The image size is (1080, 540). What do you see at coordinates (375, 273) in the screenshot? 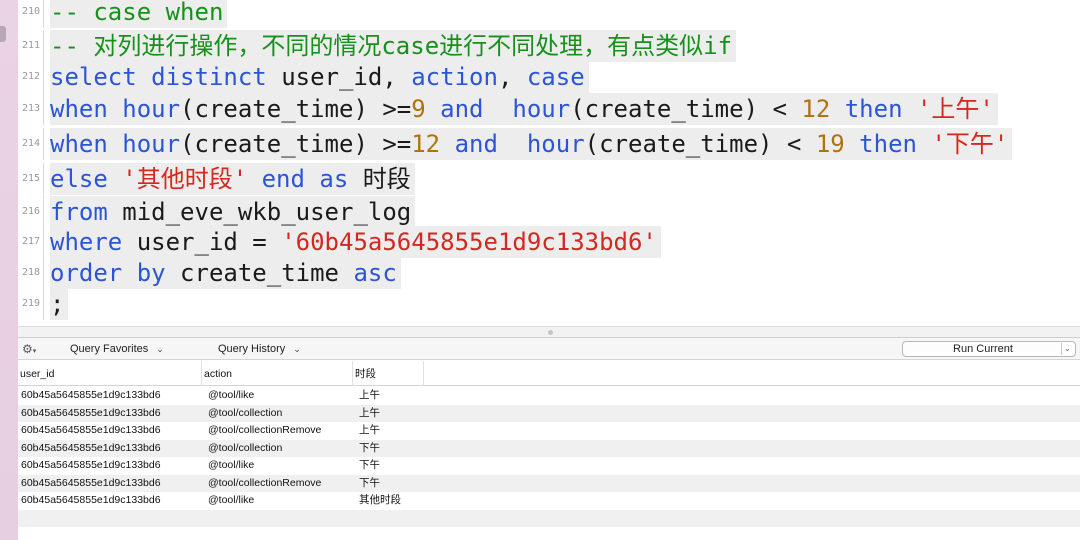
I see `code-token: asc` at bounding box center [375, 273].